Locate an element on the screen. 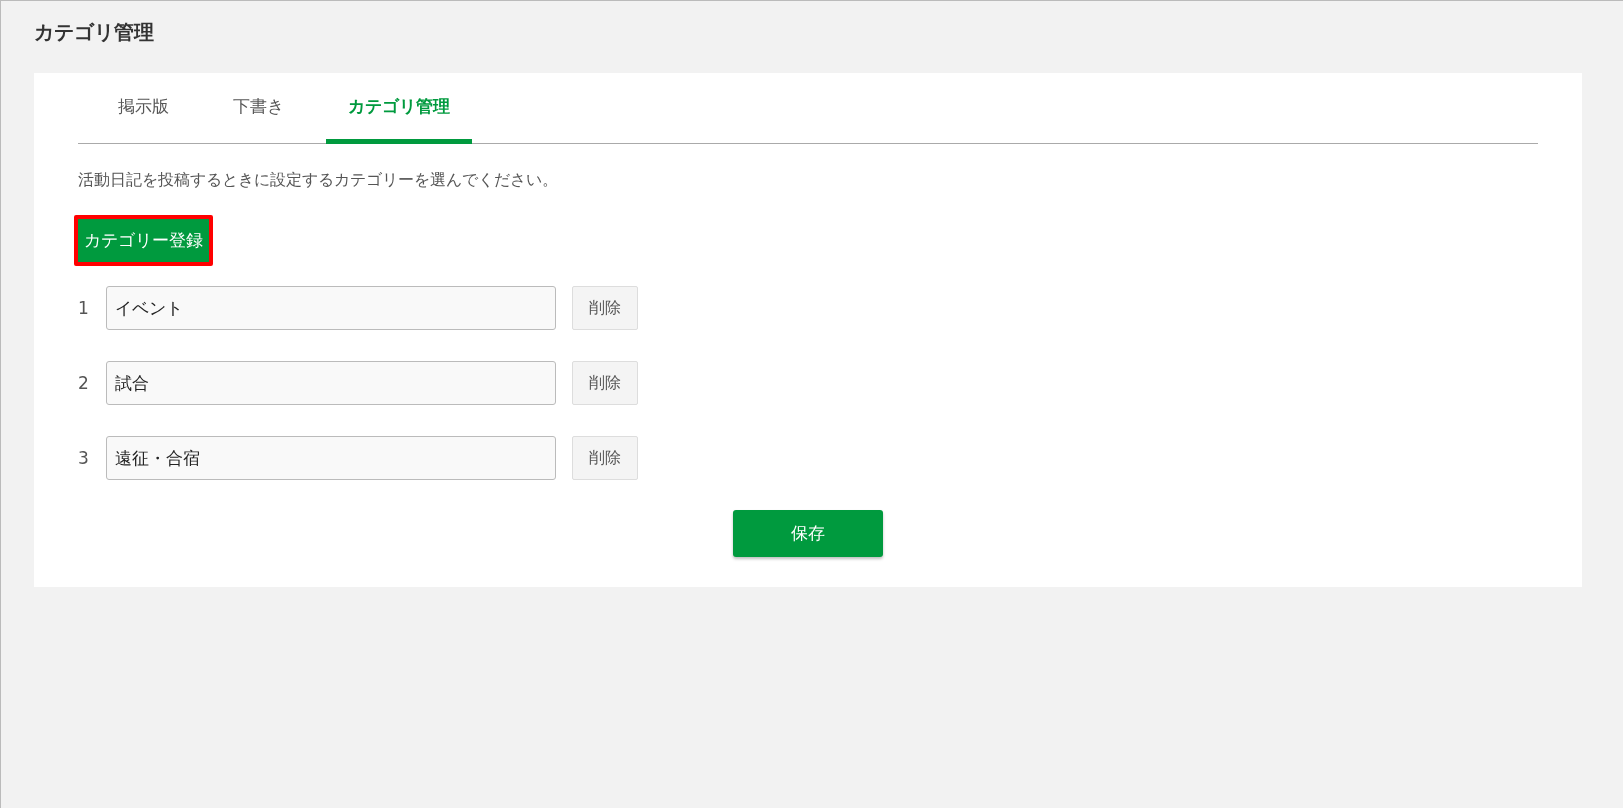  row-number: 3 is located at coordinates (84, 458).